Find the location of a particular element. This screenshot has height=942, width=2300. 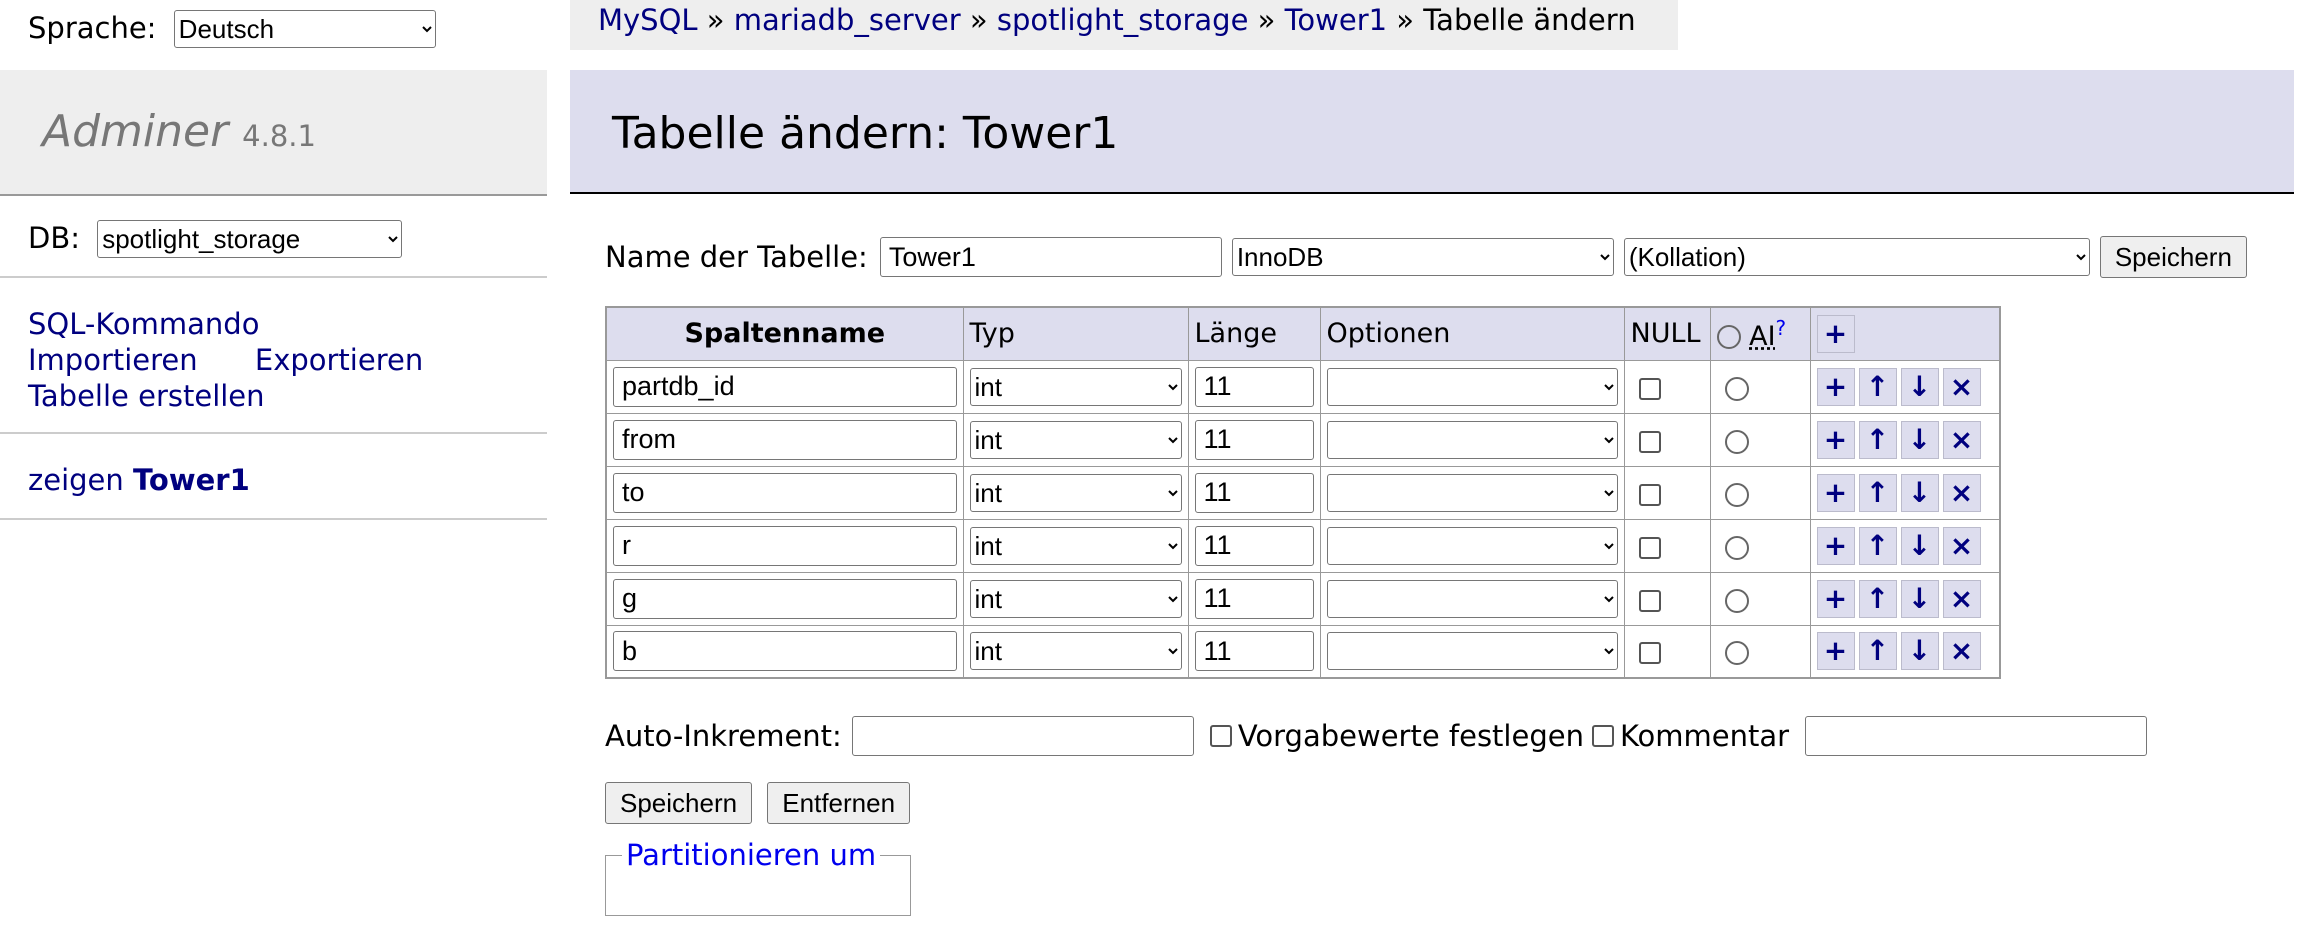

show-table-link: zeigen is located at coordinates (76, 480).